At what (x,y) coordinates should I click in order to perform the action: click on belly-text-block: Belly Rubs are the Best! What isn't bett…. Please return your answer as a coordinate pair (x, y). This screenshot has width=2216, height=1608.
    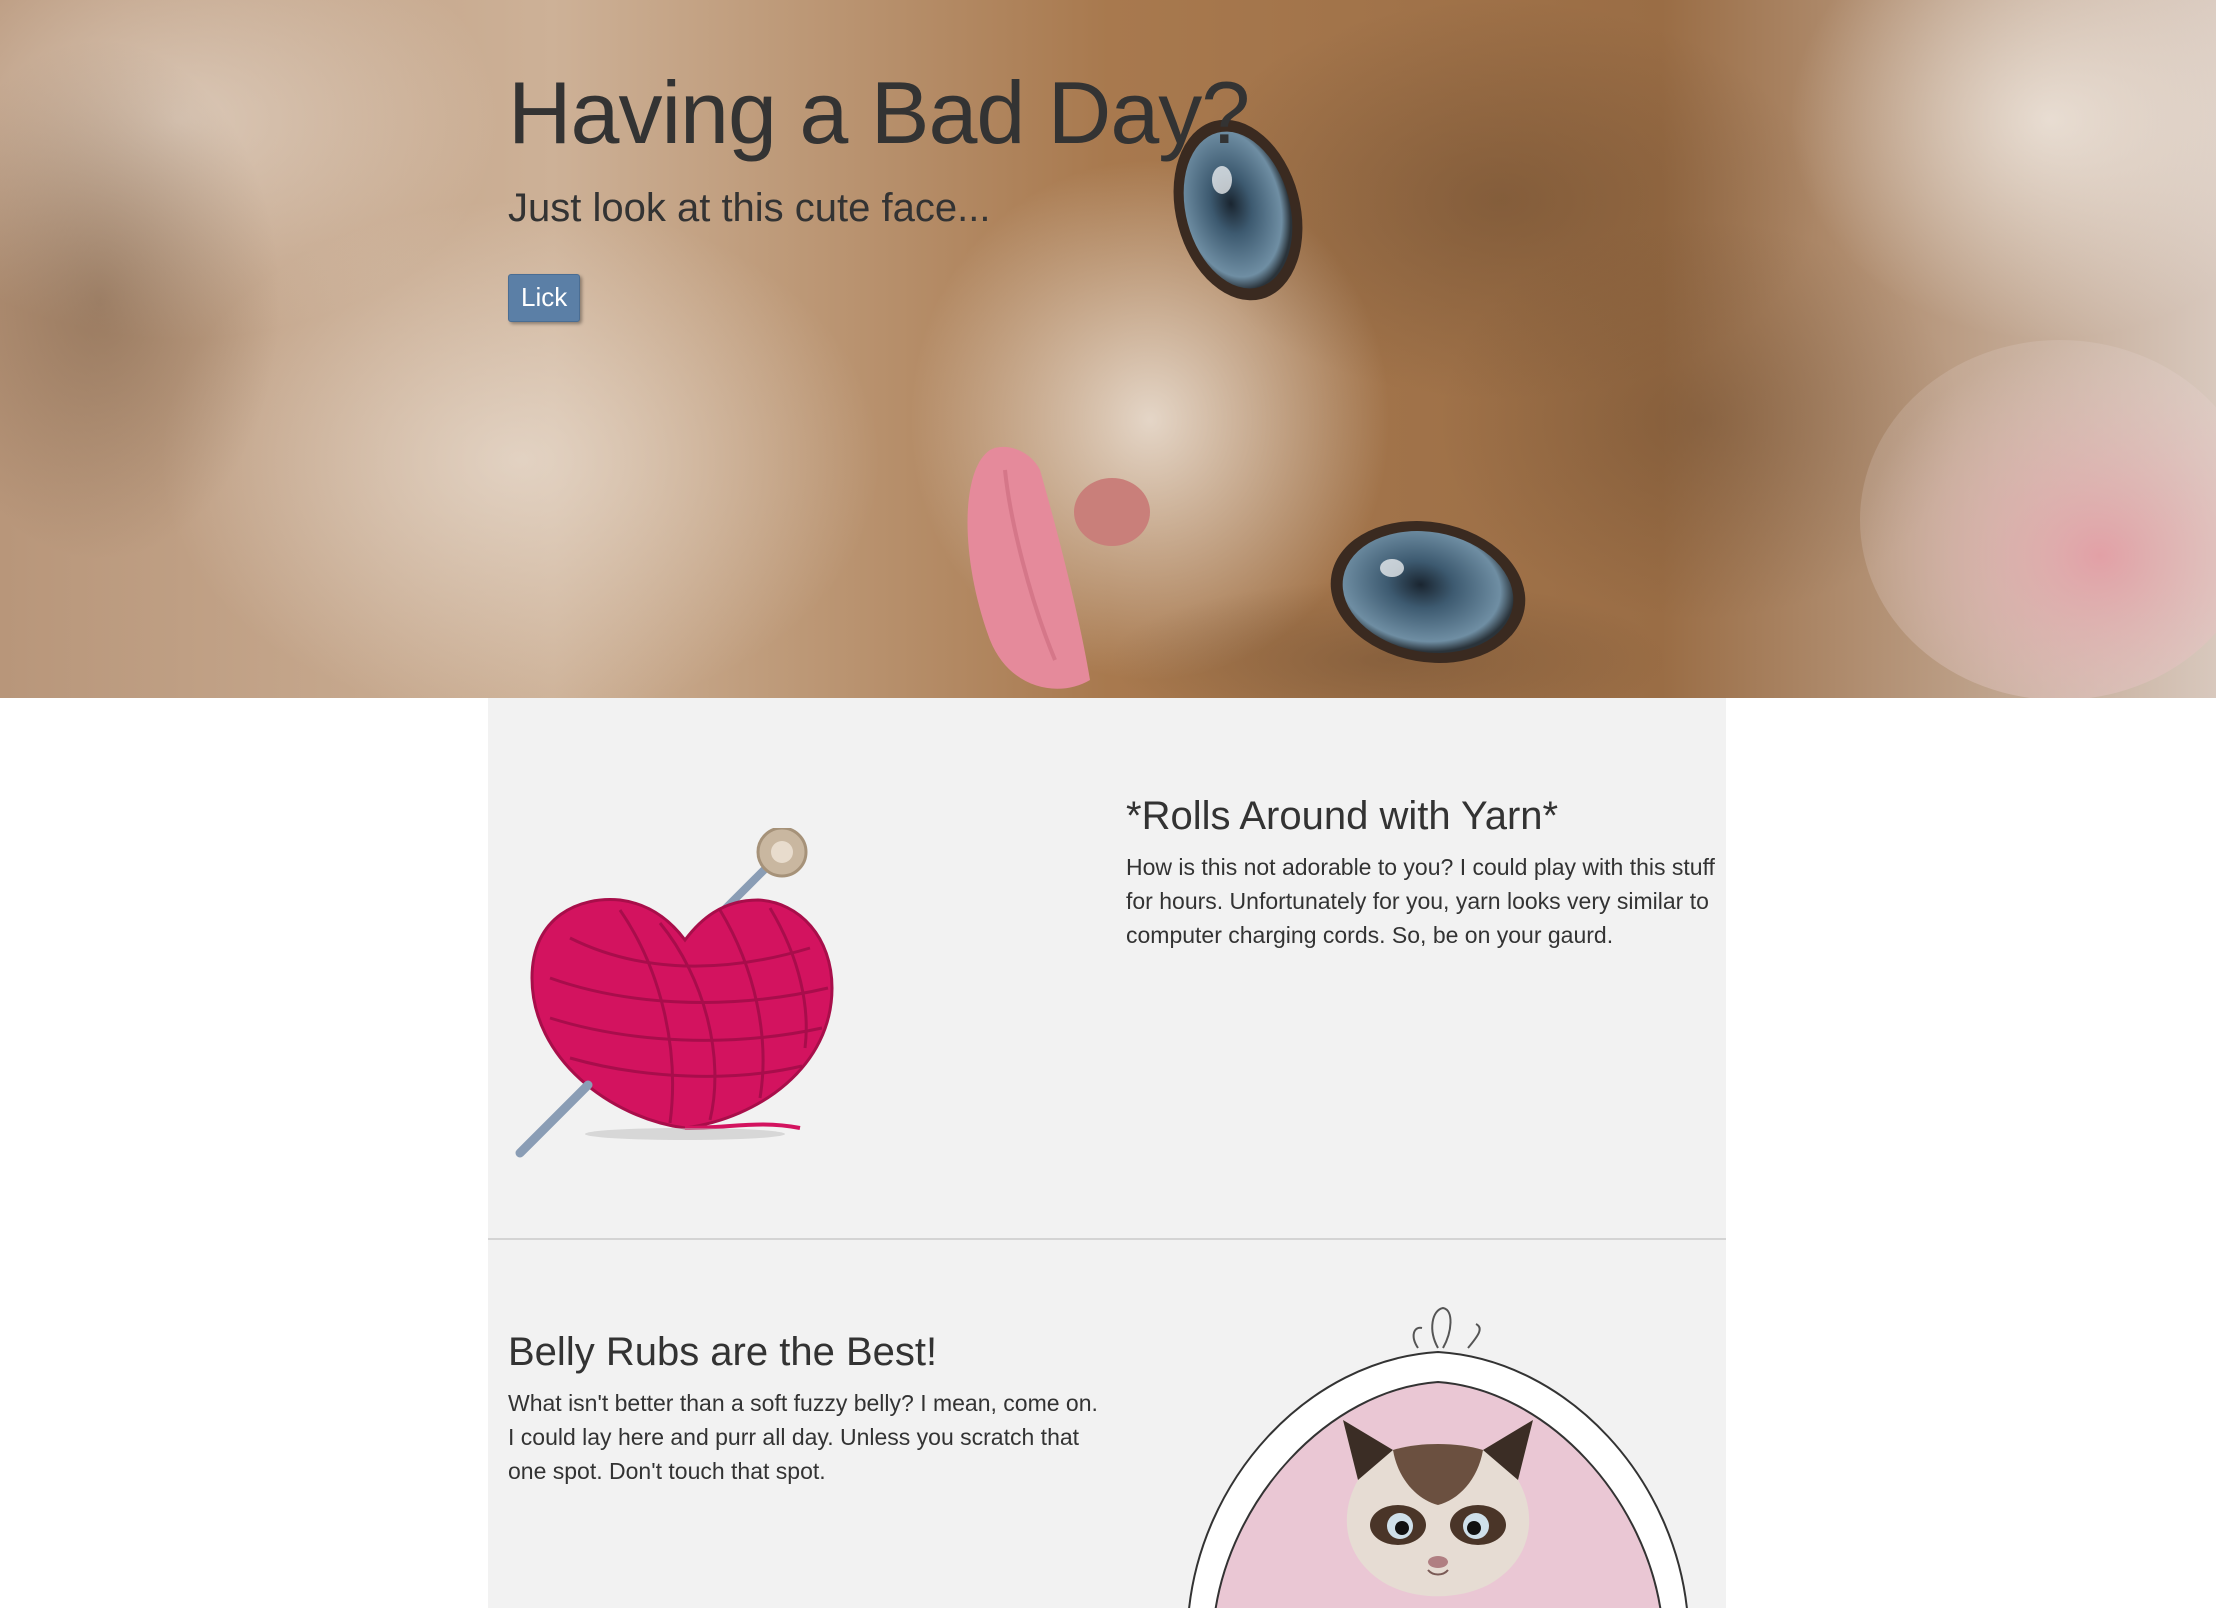
    Looking at the image, I should click on (803, 1408).